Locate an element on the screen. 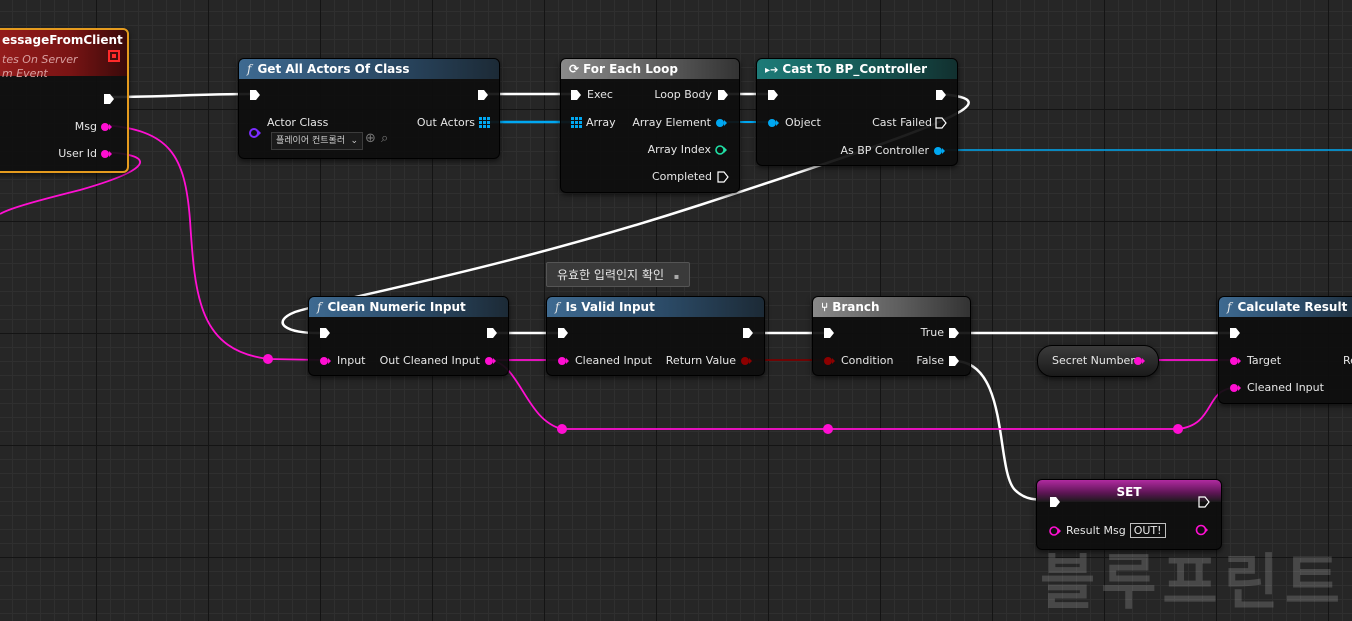 The height and width of the screenshot is (621, 1352). user-id-pin is located at coordinates (106, 154).